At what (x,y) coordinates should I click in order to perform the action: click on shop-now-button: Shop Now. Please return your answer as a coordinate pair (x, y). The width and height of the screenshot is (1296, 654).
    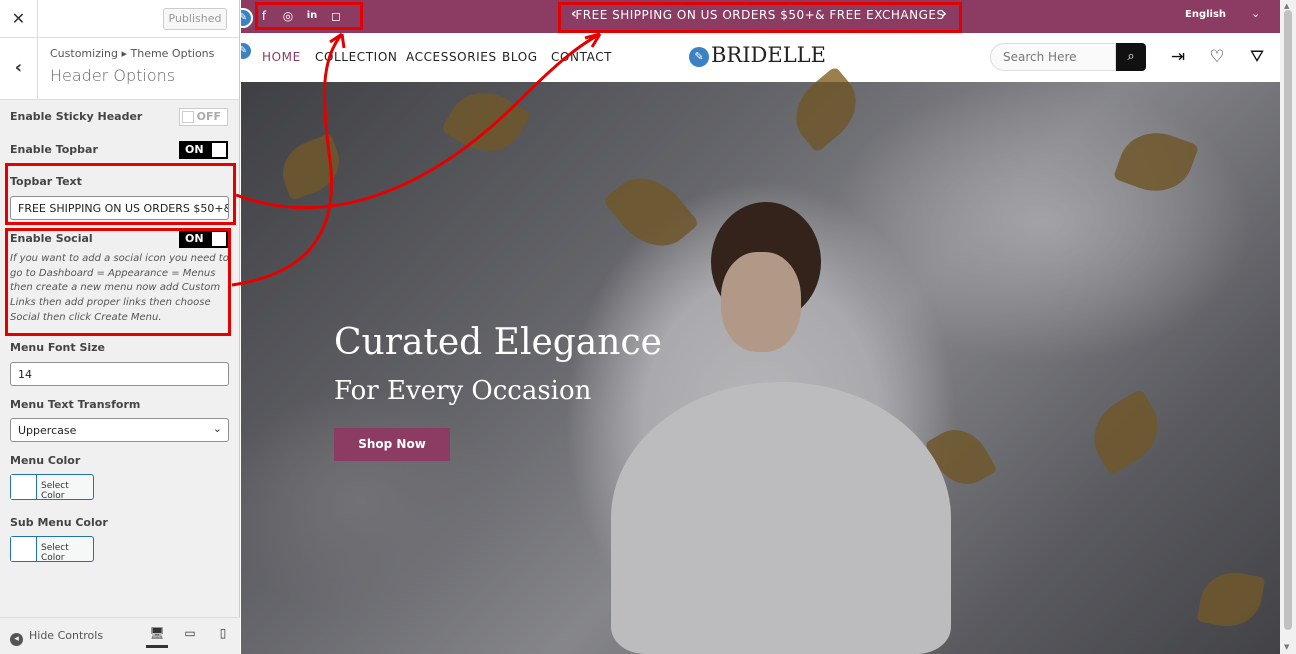
    Looking at the image, I should click on (392, 444).